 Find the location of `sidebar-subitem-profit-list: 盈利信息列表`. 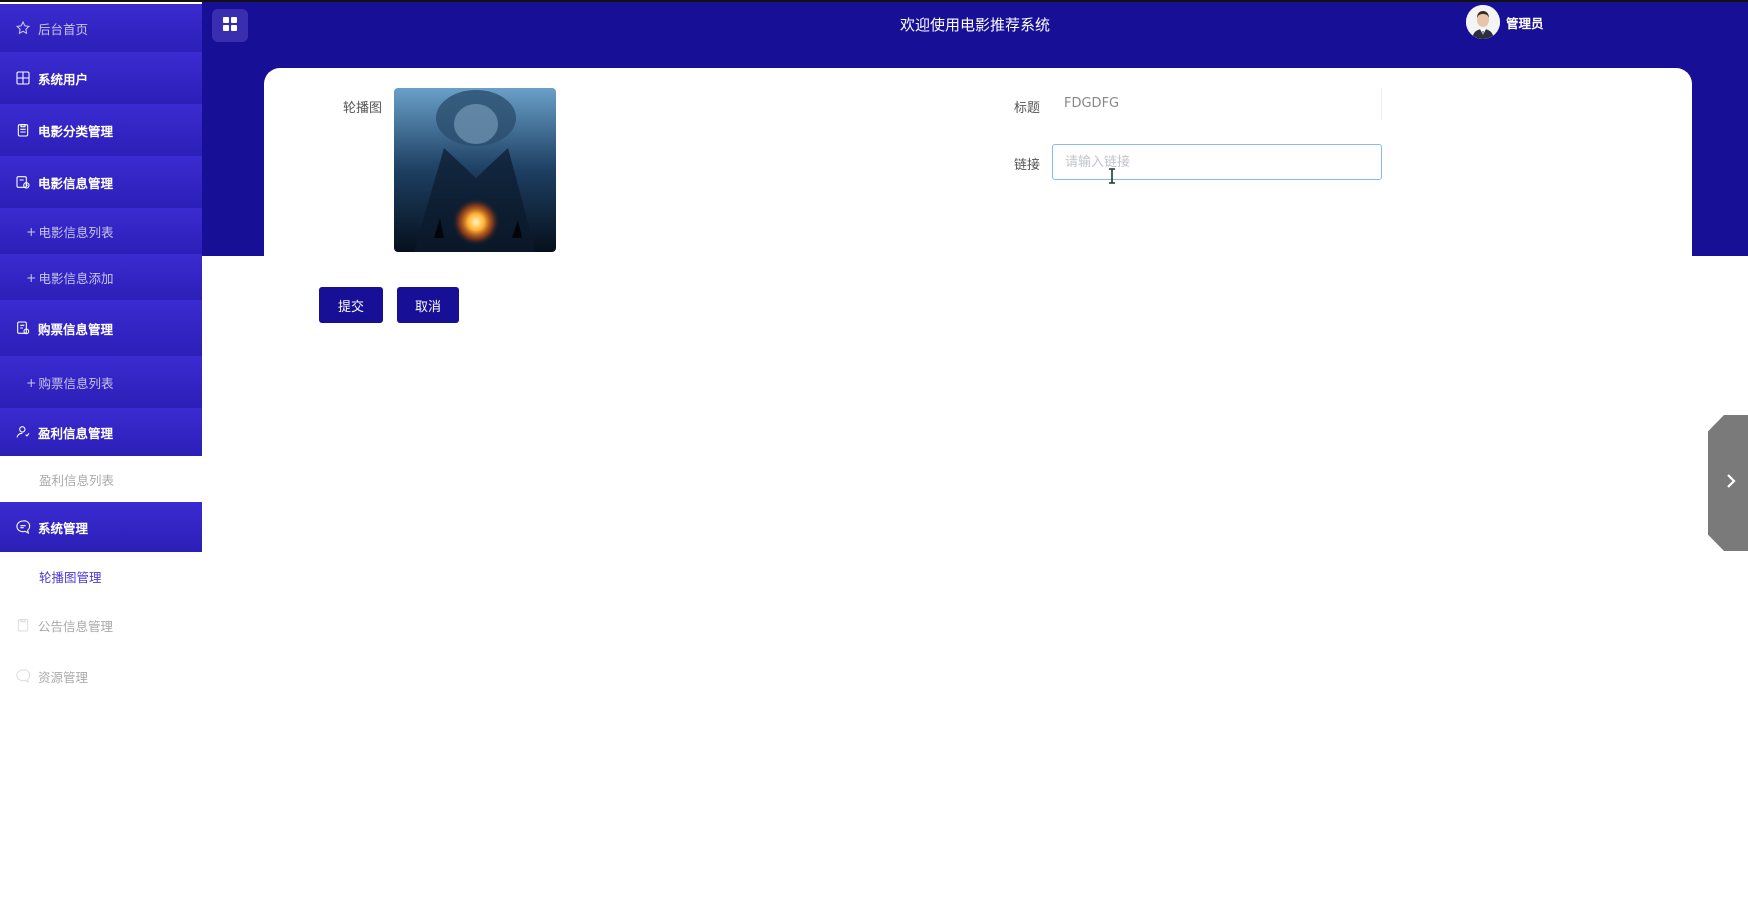

sidebar-subitem-profit-list: 盈利信息列表 is located at coordinates (101, 479).